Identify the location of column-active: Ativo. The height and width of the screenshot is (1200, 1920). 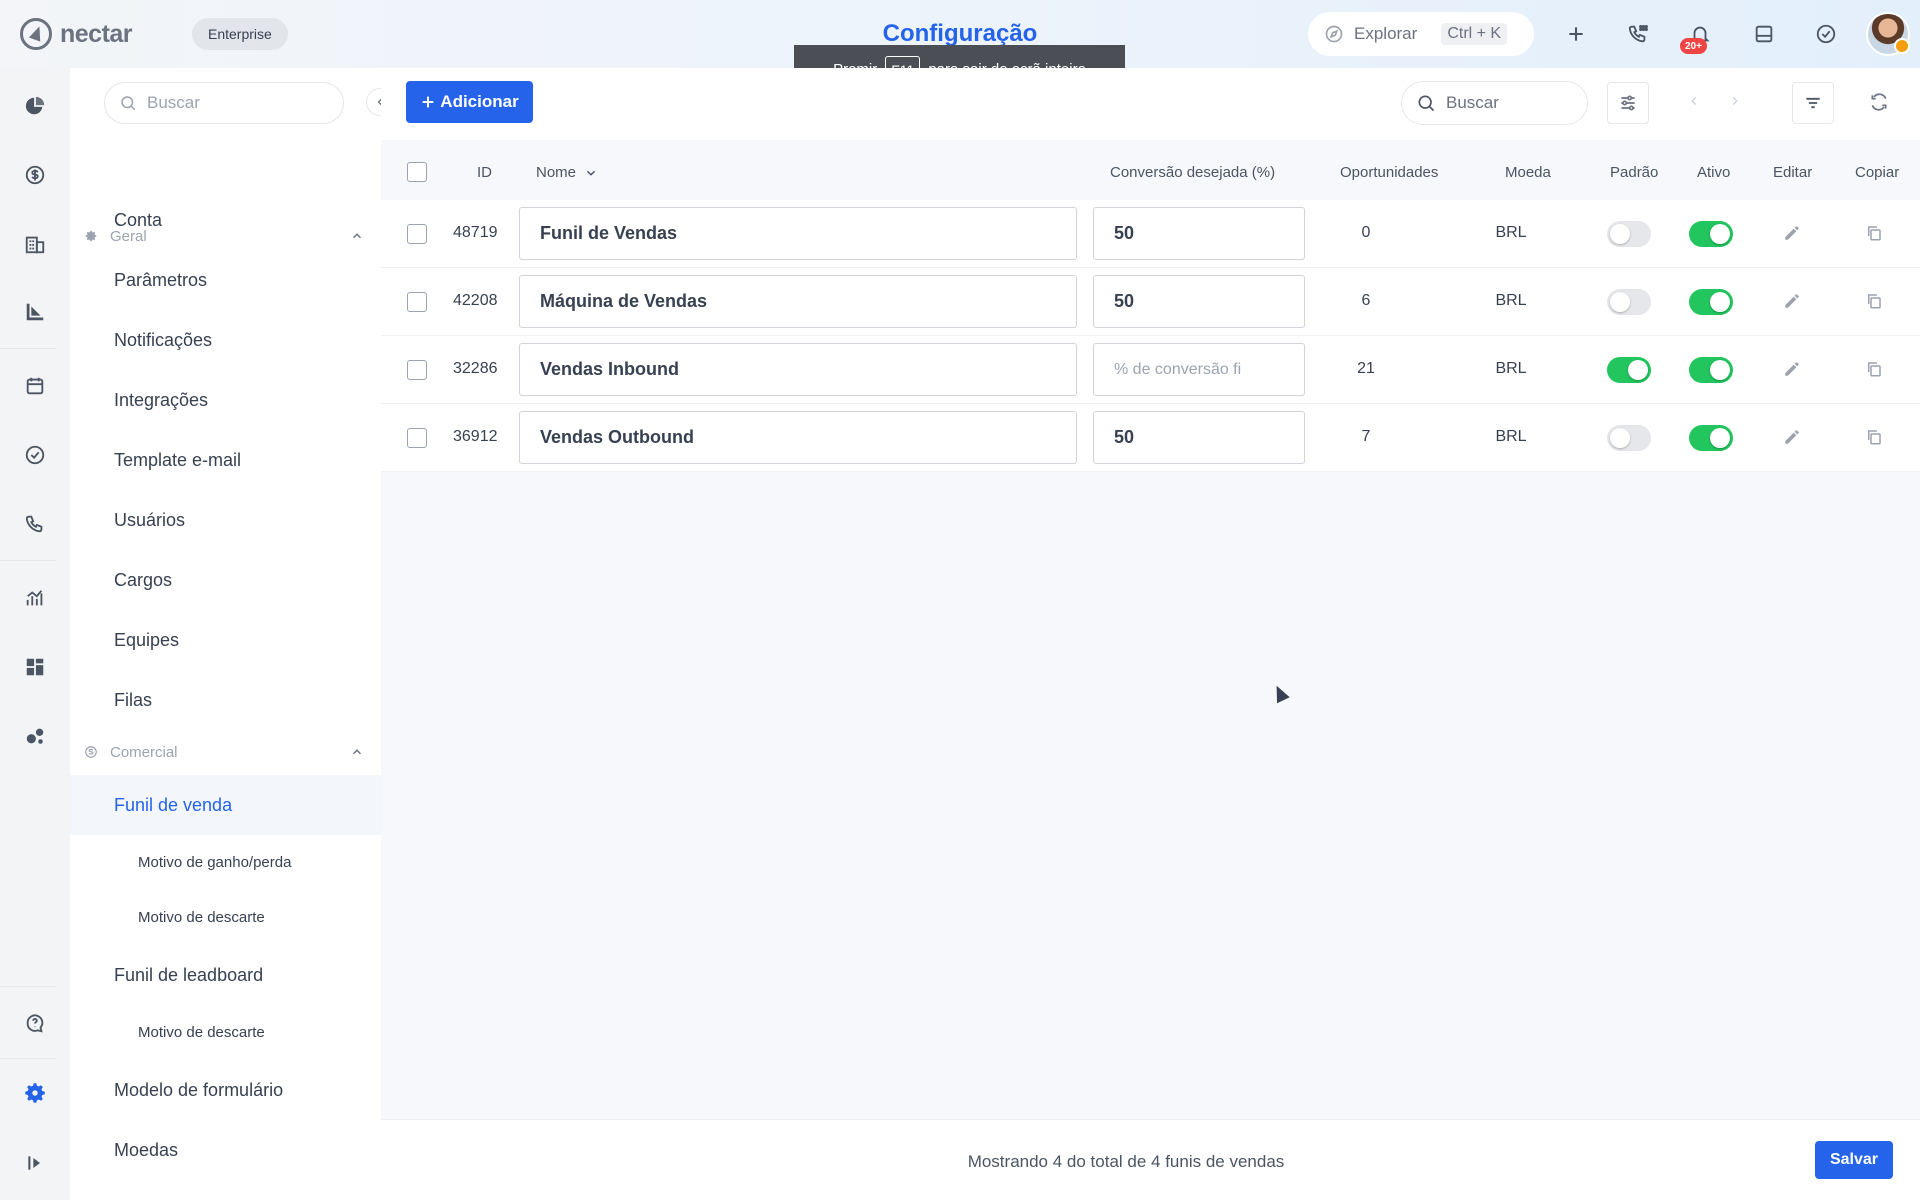
(1713, 172).